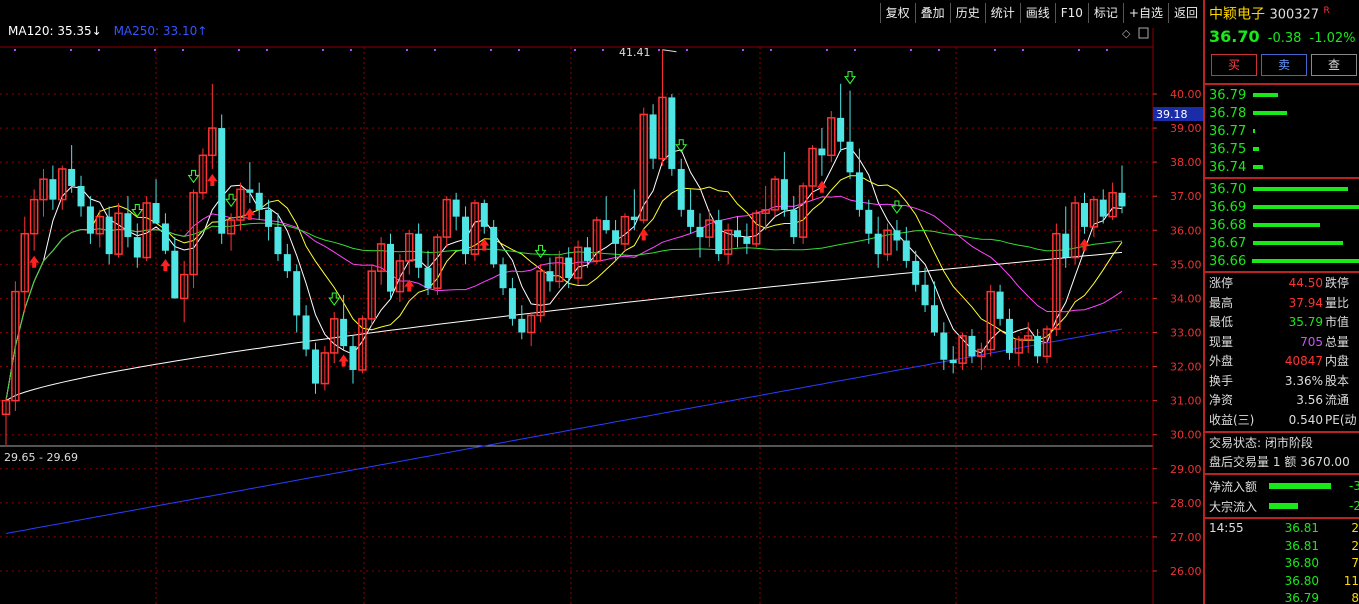  What do you see at coordinates (1282, 189) in the screenshot?
I see `bid-level: 36.70` at bounding box center [1282, 189].